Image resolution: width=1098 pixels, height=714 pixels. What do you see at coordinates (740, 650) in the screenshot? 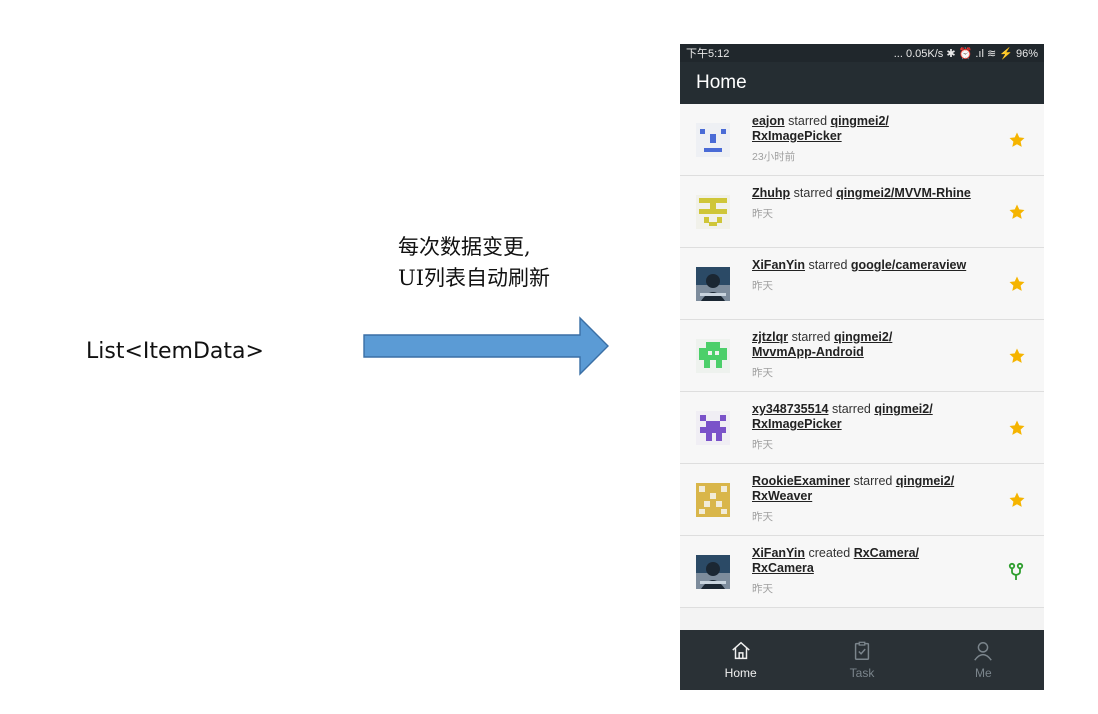
I see `home-icon` at bounding box center [740, 650].